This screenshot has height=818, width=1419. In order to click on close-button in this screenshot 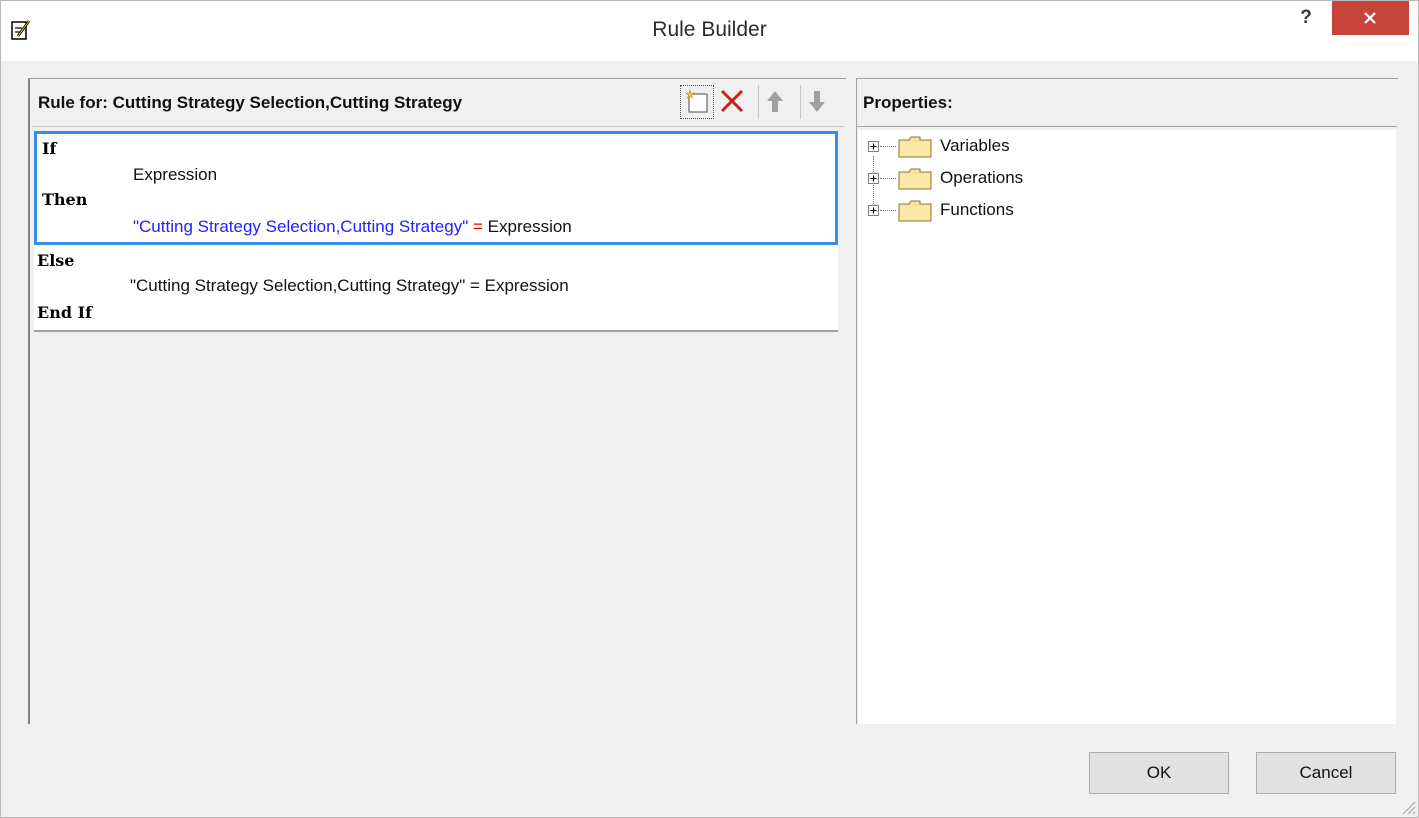, I will do `click(1370, 18)`.